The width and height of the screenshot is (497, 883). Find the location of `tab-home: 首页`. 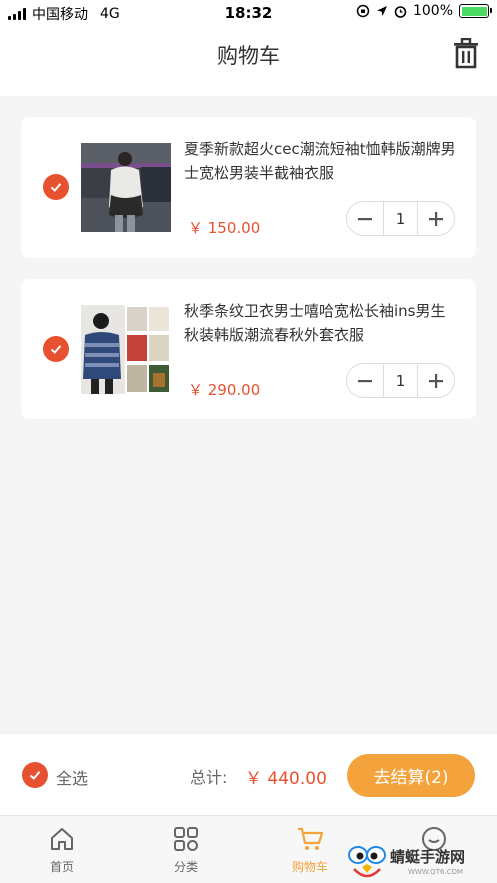

tab-home: 首页 is located at coordinates (62, 849).